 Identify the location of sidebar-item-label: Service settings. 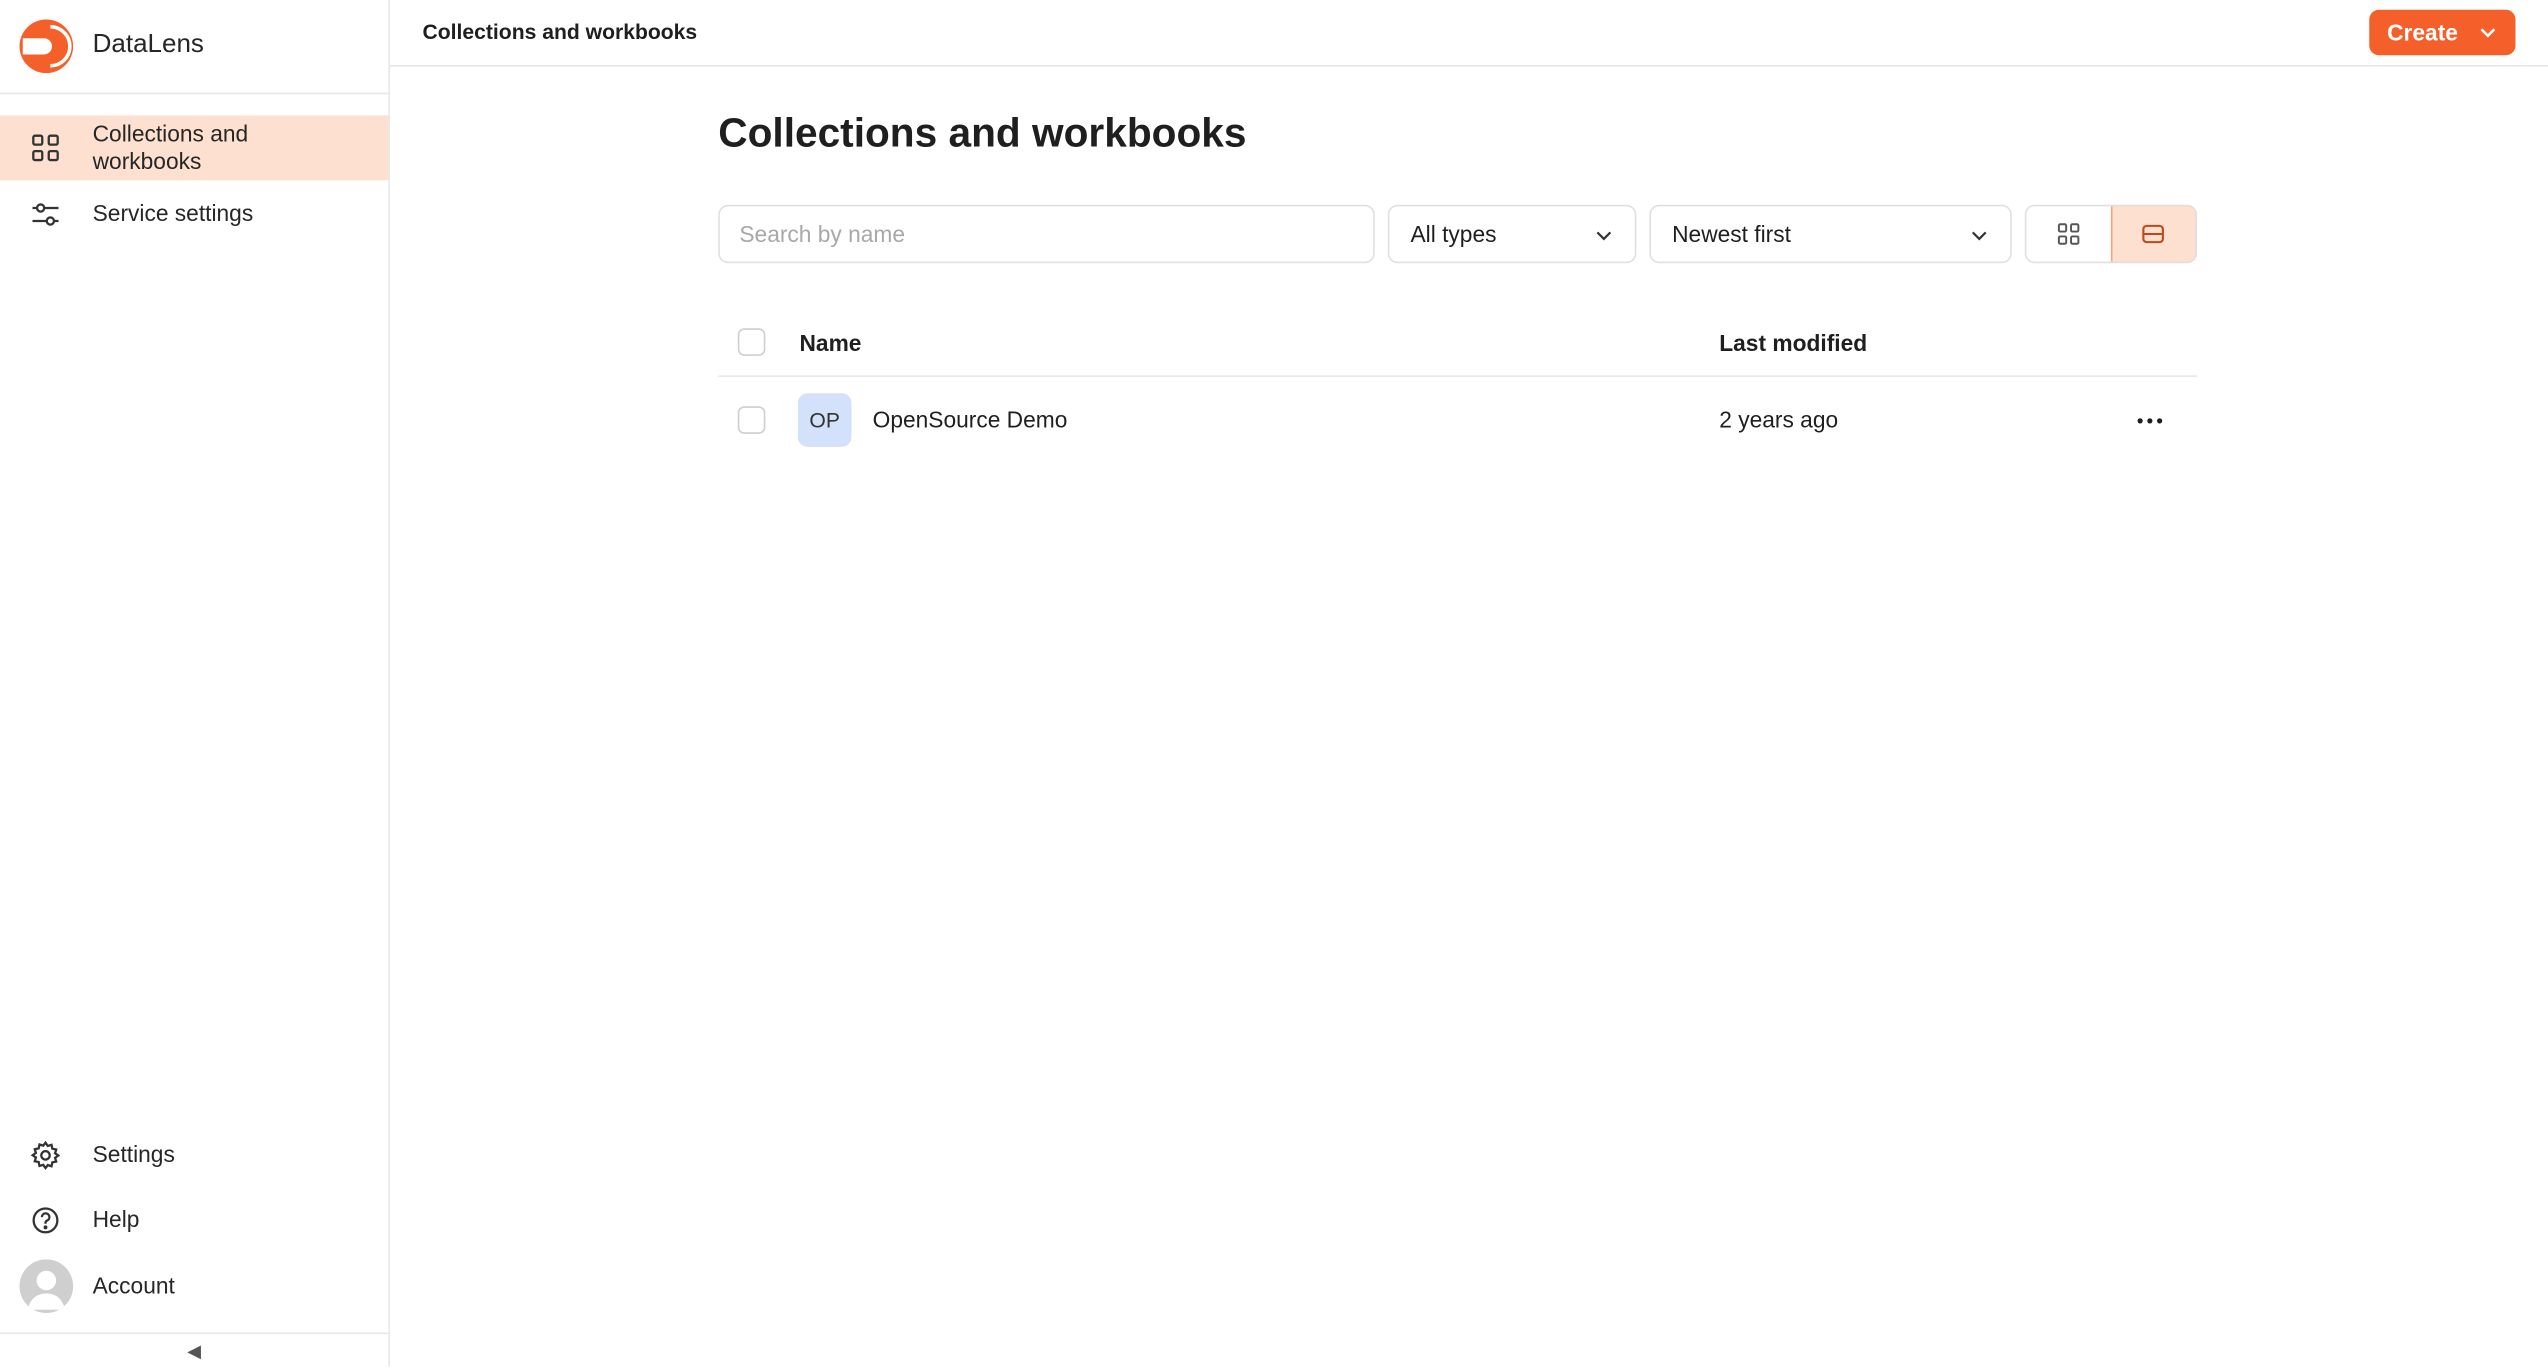
(173, 212).